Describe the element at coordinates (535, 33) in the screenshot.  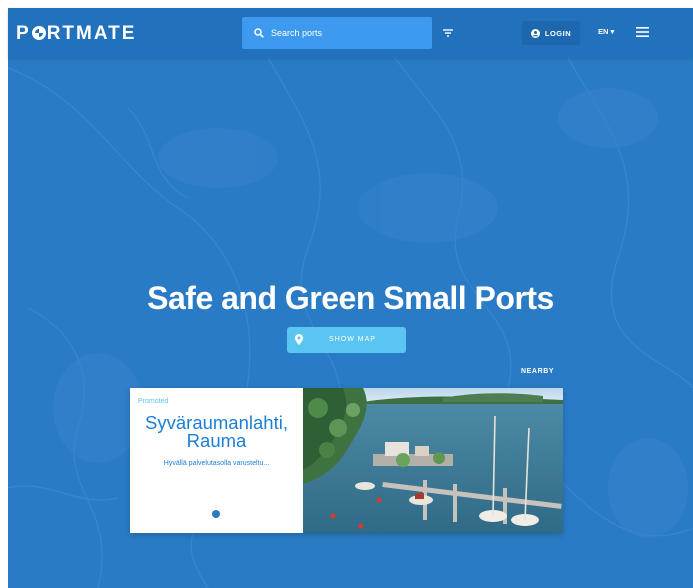
I see `user-icon` at that location.